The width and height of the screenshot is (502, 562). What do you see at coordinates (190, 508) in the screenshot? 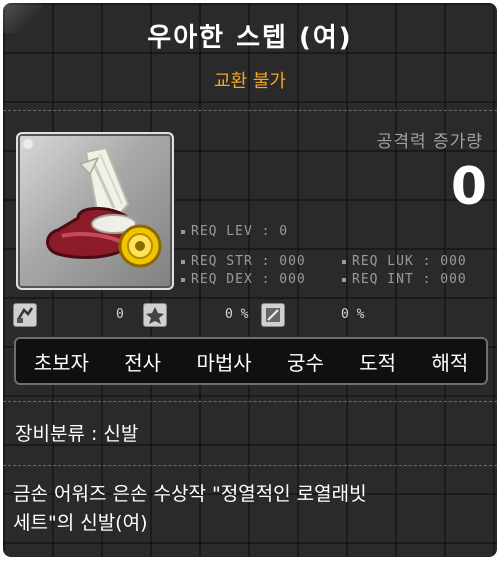
I see `item-description: 금손 어워즈 은손 수상작 "정열적인 로열래빗 세트"의 신발(여)` at bounding box center [190, 508].